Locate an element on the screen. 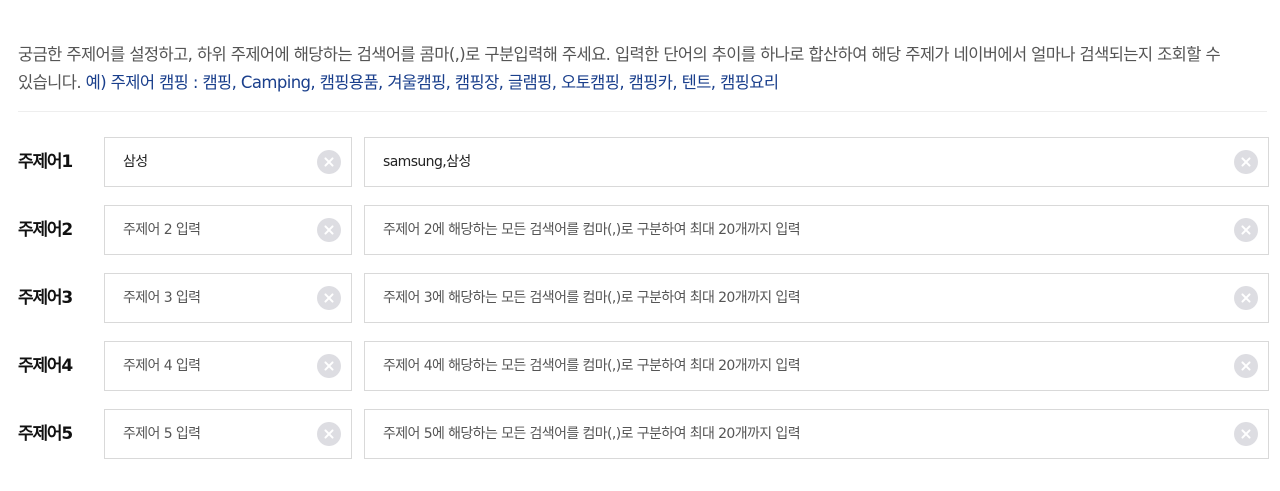 This screenshot has height=491, width=1280. subject-label-4: 주제어4 is located at coordinates (45, 366).